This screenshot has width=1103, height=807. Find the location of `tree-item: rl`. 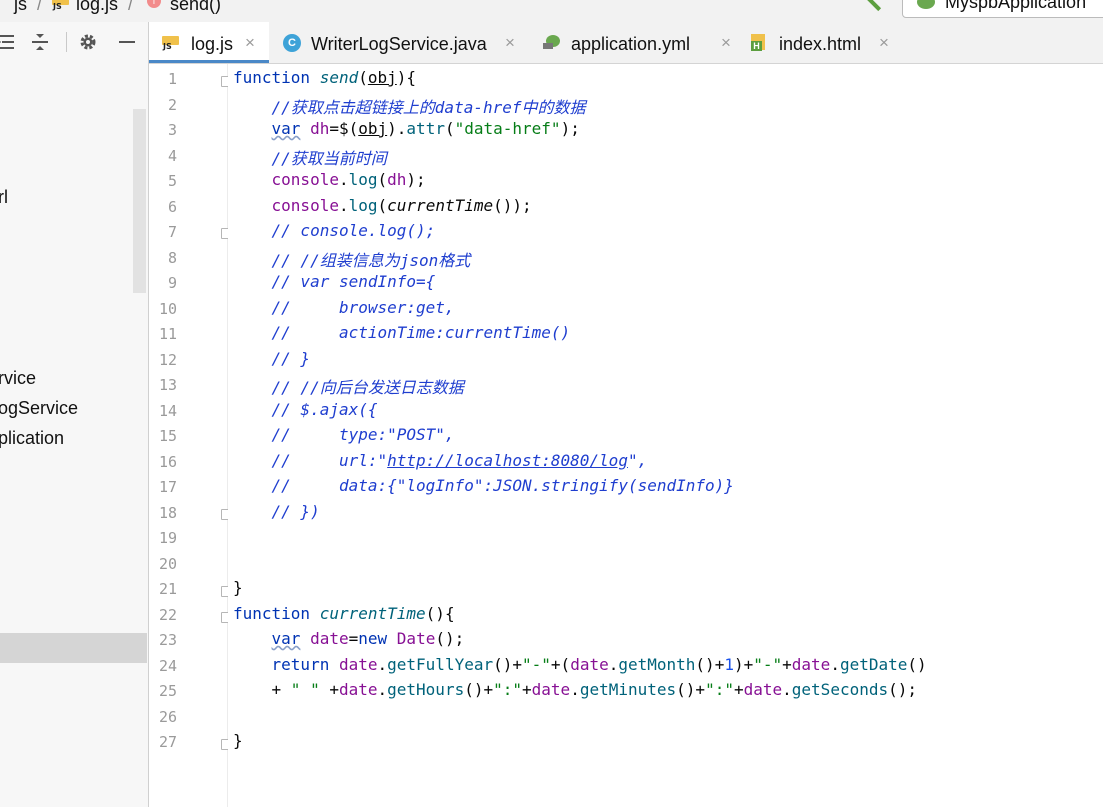

tree-item: rl is located at coordinates (4, 197).